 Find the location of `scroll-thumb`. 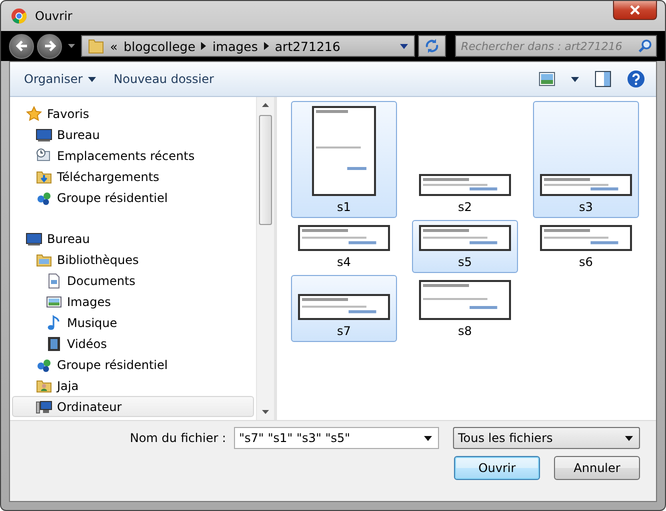

scroll-thumb is located at coordinates (265, 170).